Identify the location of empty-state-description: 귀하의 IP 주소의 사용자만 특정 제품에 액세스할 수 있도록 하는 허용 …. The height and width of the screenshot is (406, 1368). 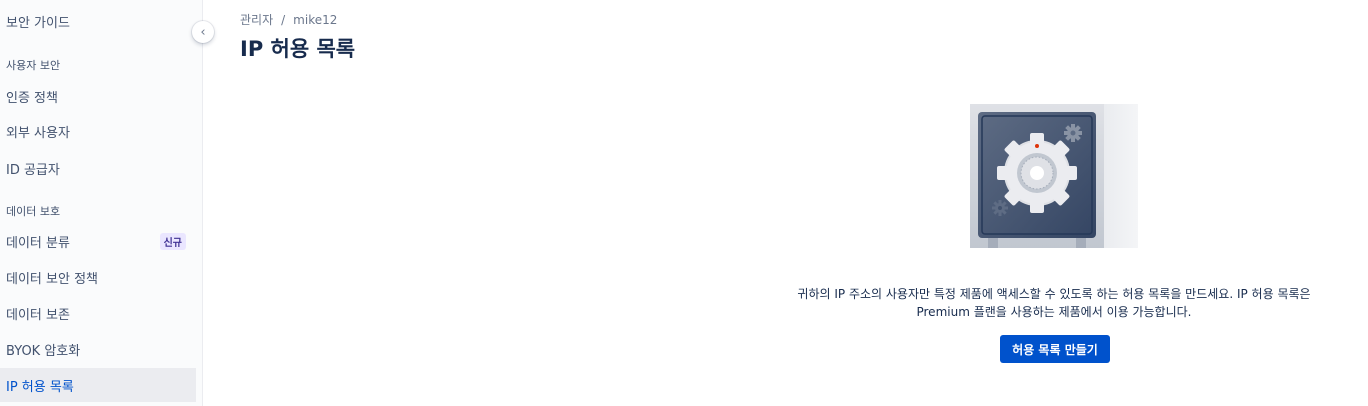
(1034, 303).